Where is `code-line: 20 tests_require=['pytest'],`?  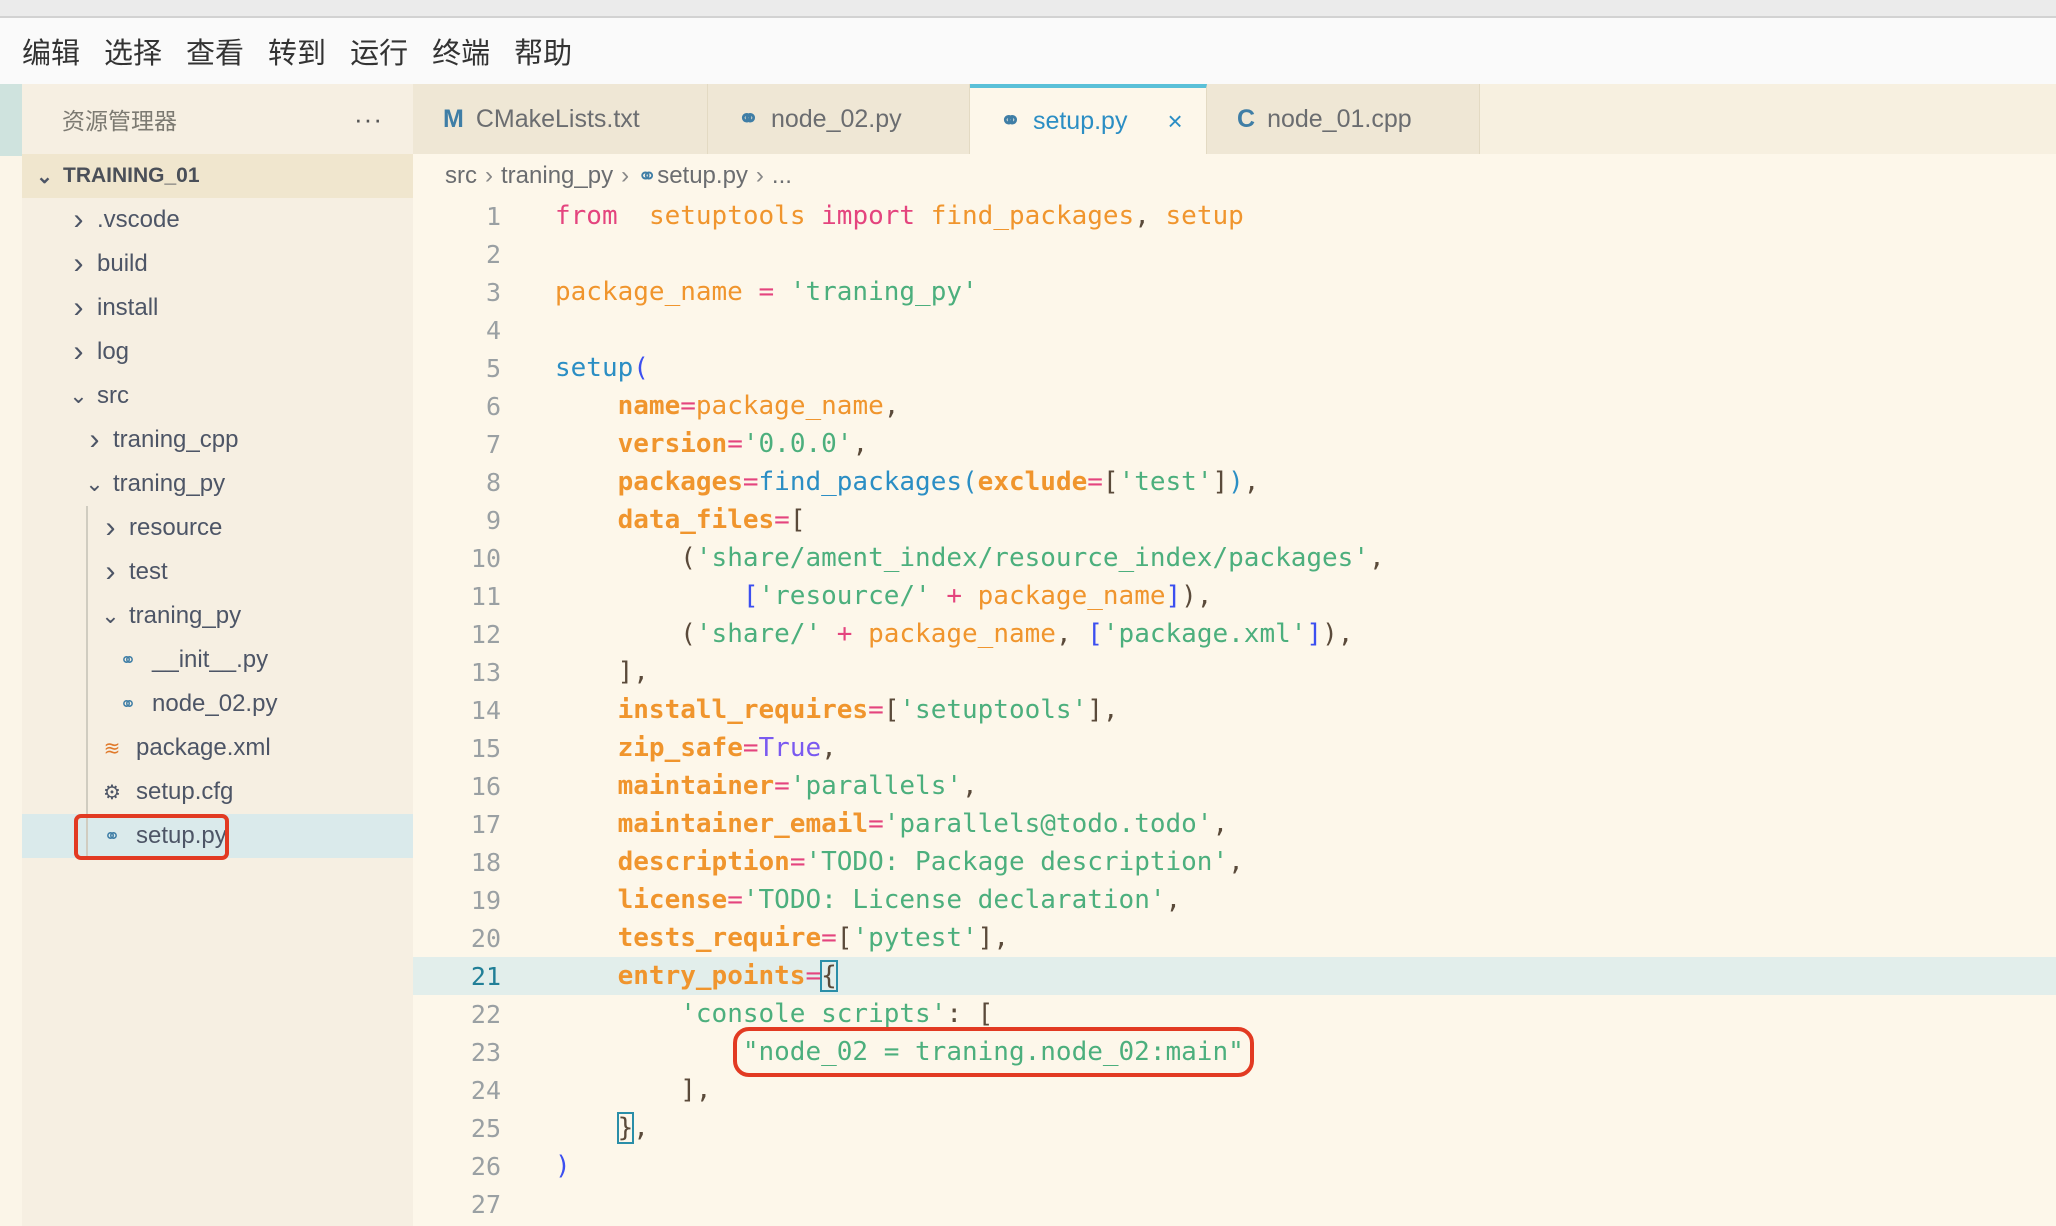 code-line: 20 tests_require=['pytest'], is located at coordinates (1234, 938).